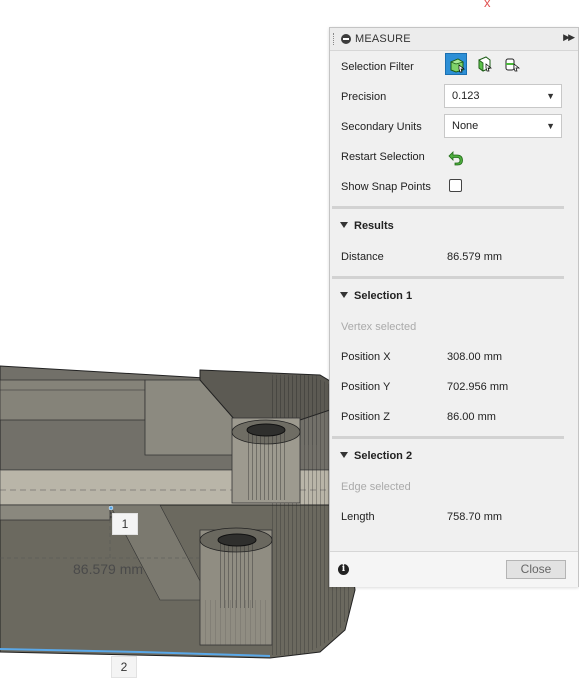  Describe the element at coordinates (362, 257) in the screenshot. I see `distance-label: Distance` at that location.